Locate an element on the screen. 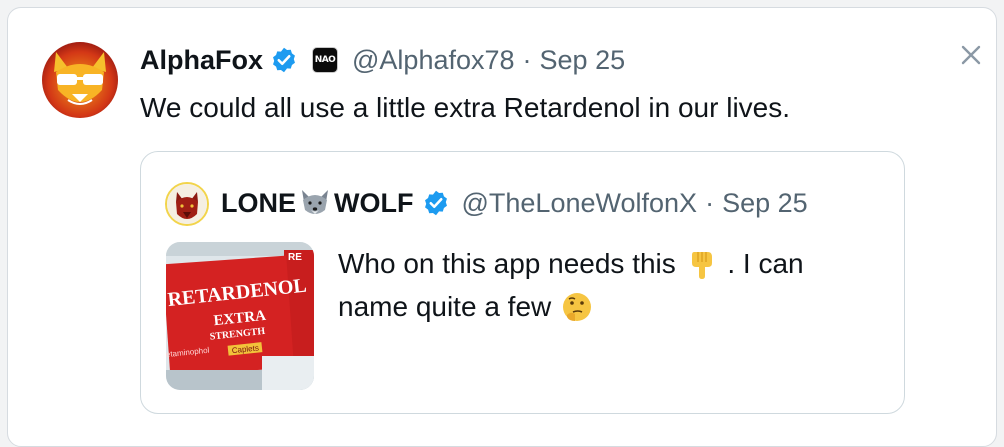  thumb-corner-text: RE is located at coordinates (295, 257).